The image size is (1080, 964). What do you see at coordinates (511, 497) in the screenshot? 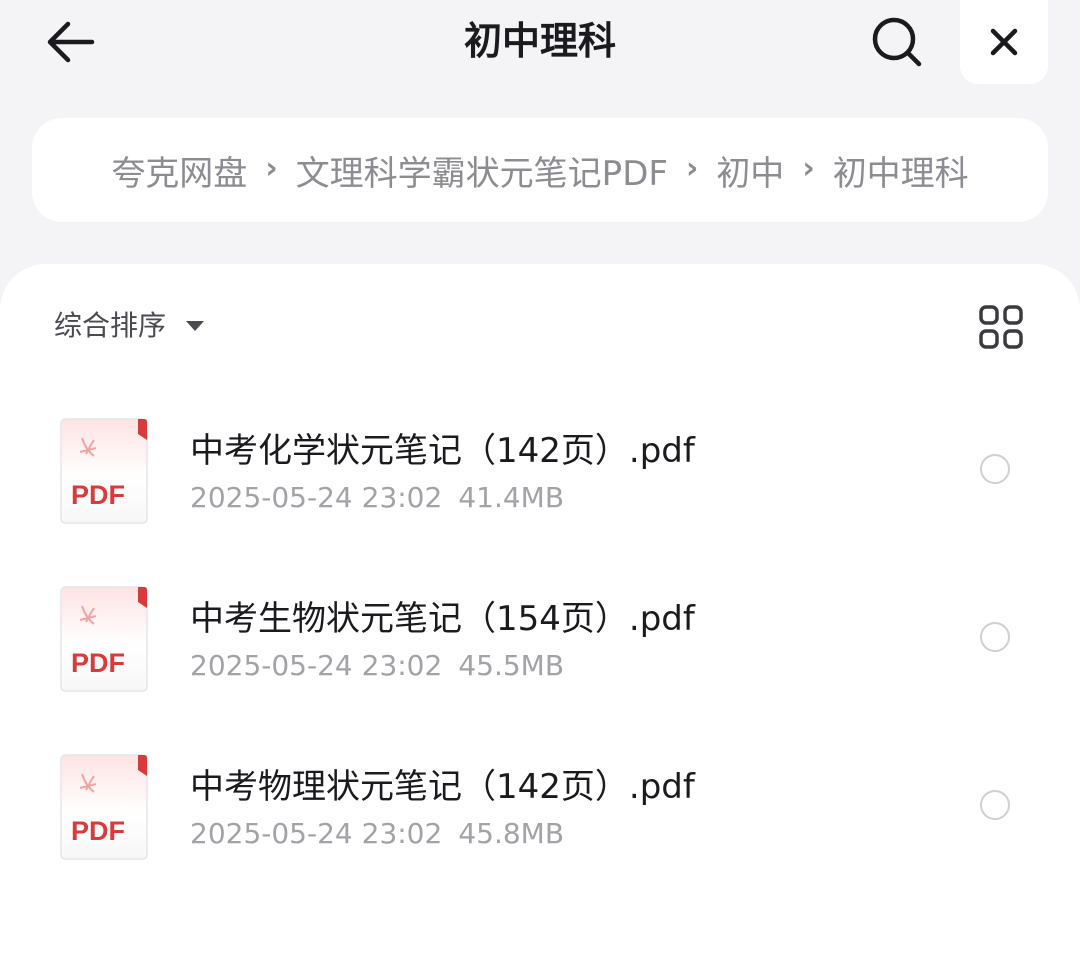
I see `file-size: 41.4MB` at bounding box center [511, 497].